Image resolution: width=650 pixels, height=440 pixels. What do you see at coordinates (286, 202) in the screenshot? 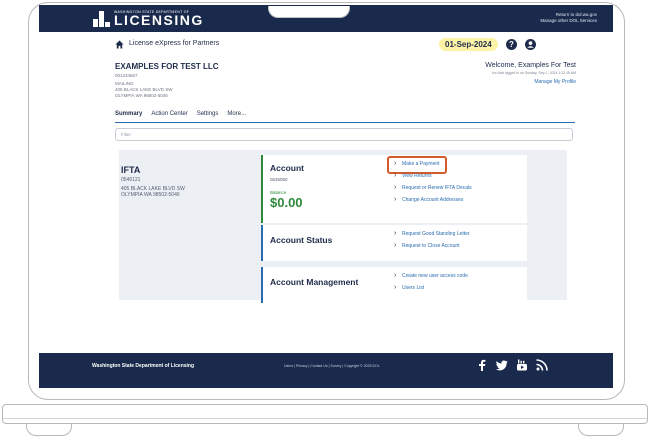
I see `balance-amount: $0.00` at bounding box center [286, 202].